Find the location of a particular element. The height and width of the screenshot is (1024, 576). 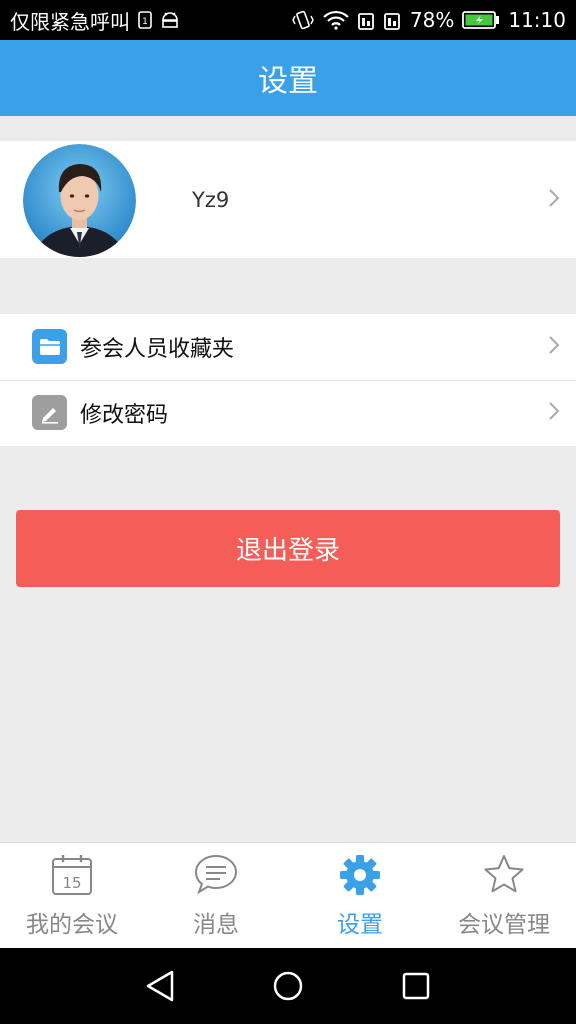

battery-icon is located at coordinates (481, 20).